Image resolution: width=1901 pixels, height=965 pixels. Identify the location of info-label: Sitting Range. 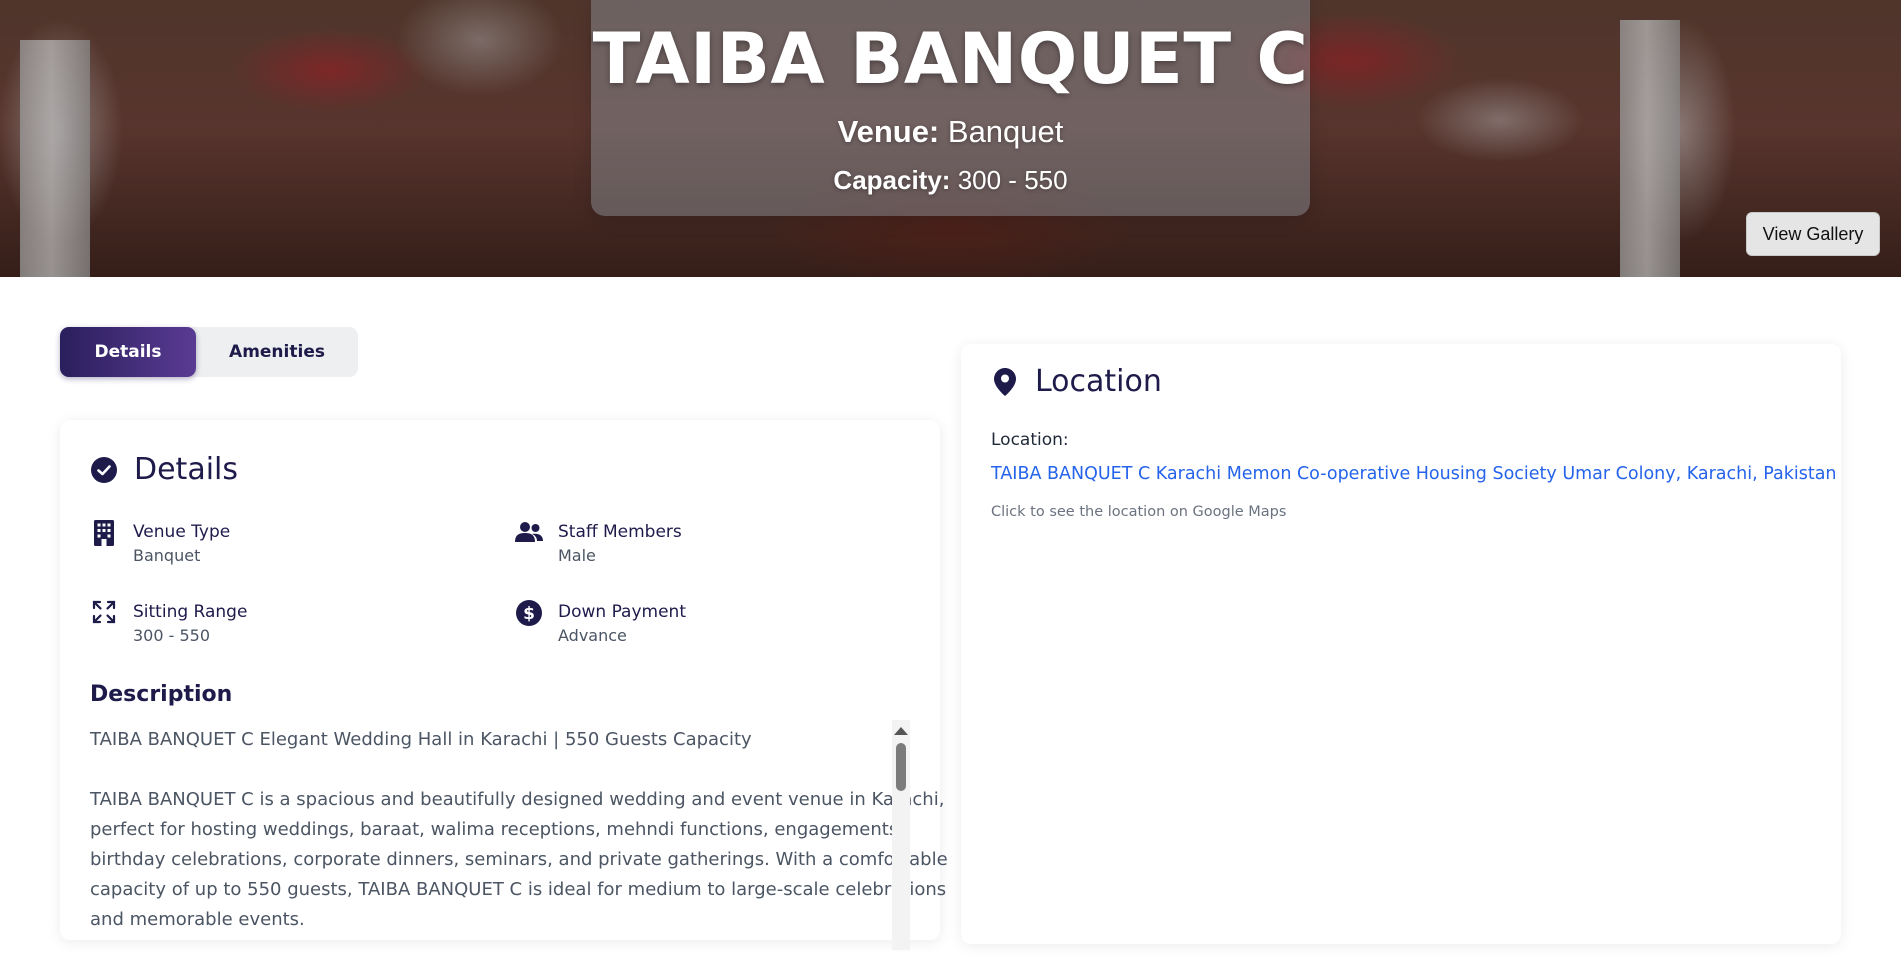
(190, 612).